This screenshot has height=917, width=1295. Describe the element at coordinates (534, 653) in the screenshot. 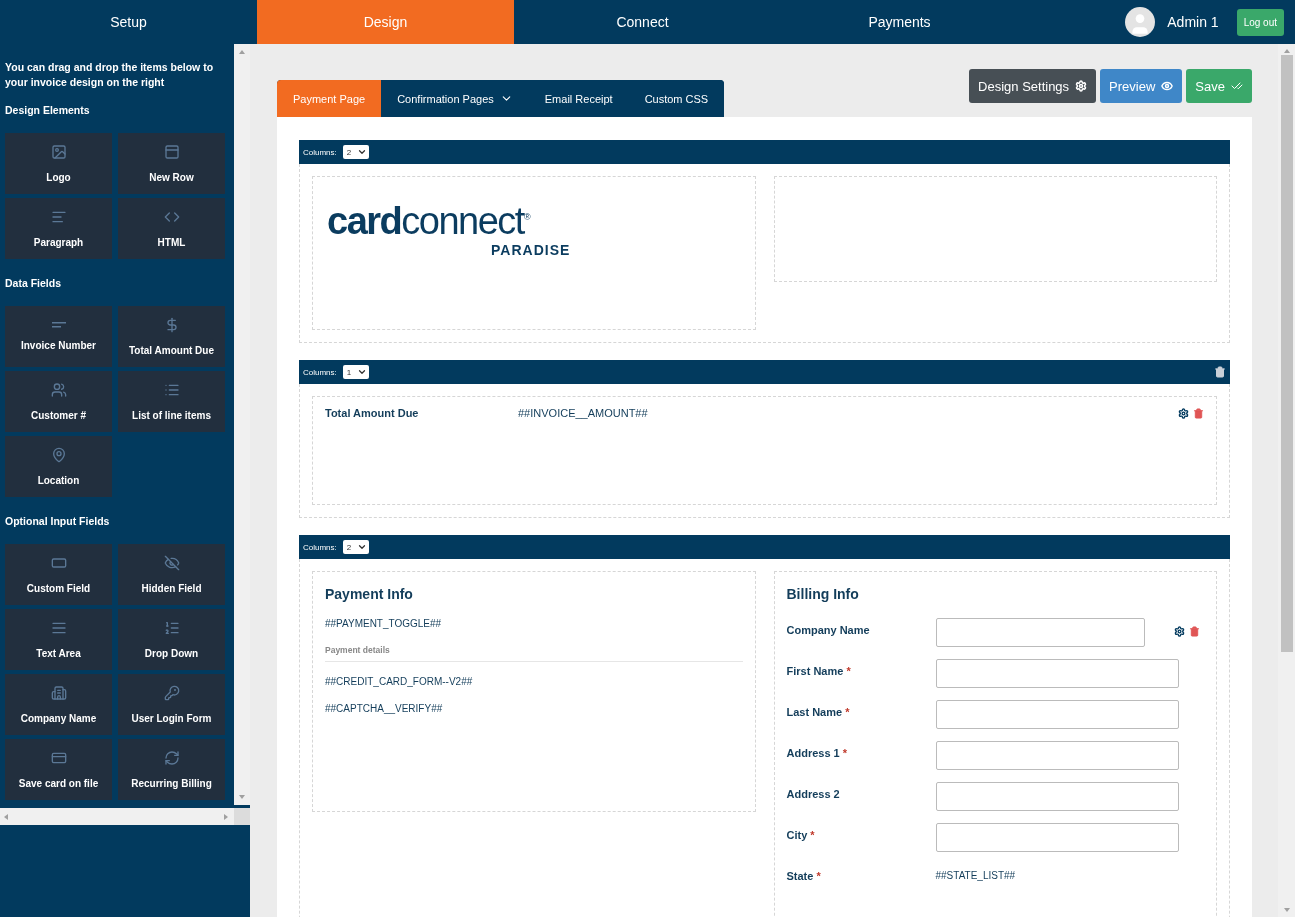

I see `details-label: Payment details` at that location.